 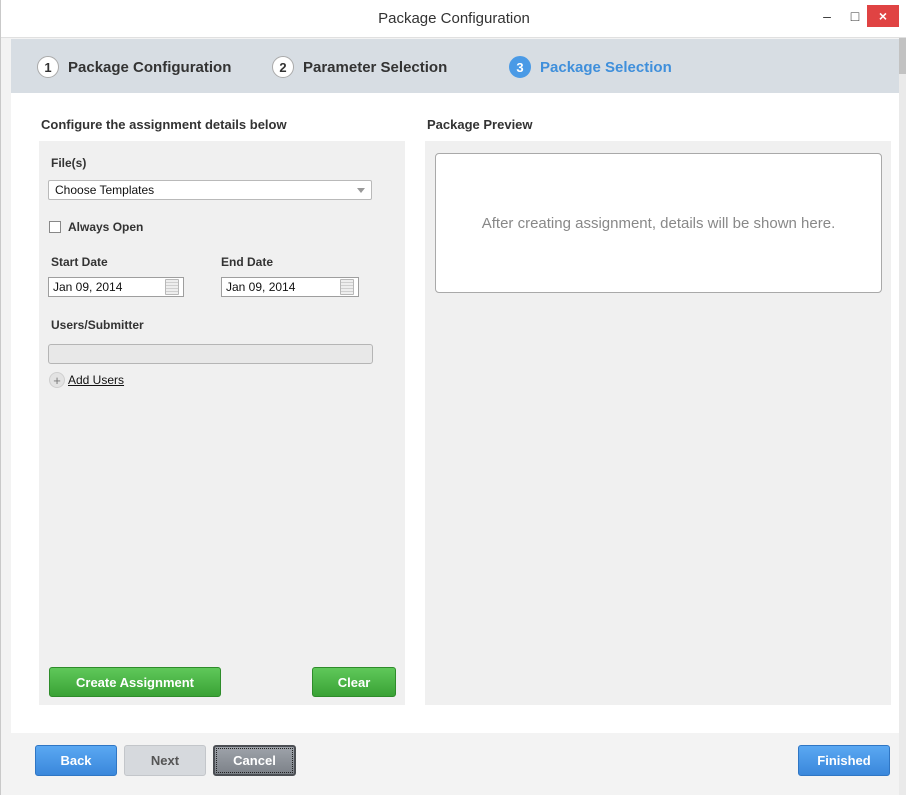 I want to click on always-open-label: Always Open, so click(x=106, y=227).